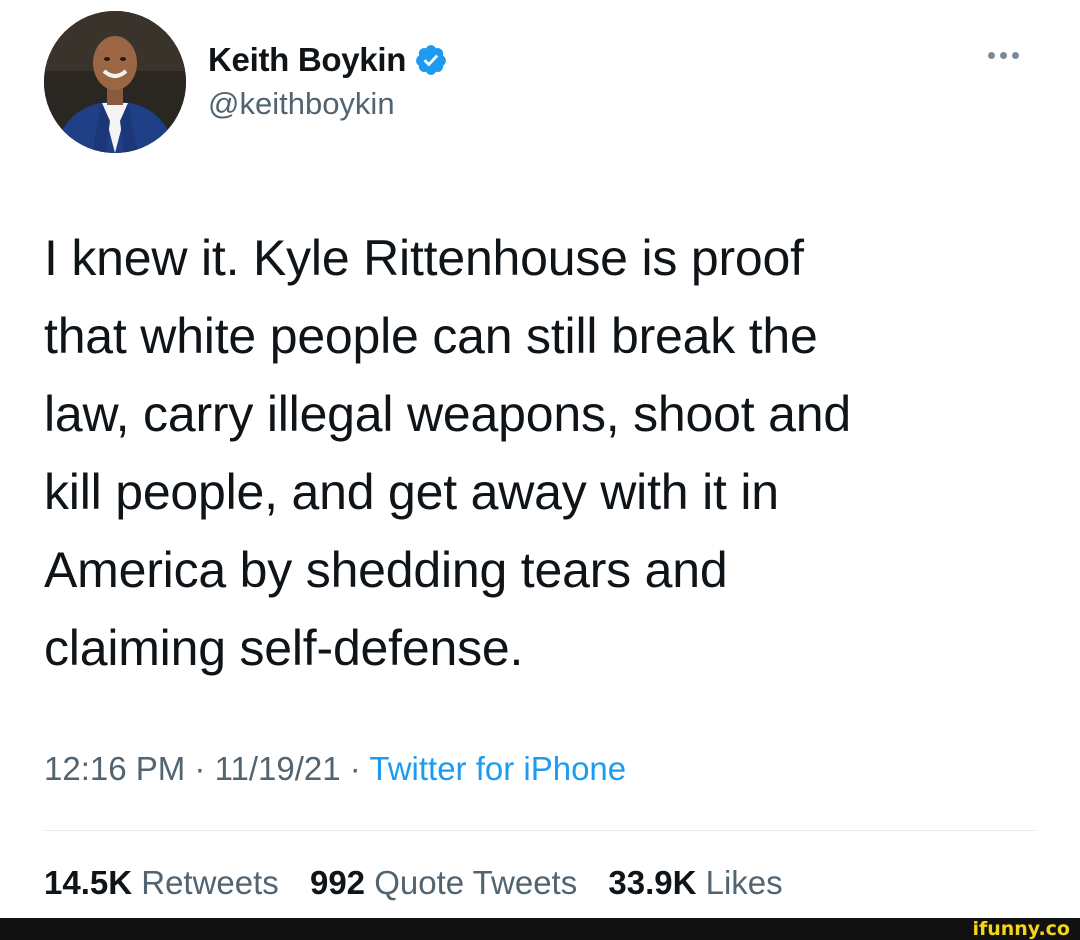 The width and height of the screenshot is (1080, 940). Describe the element at coordinates (328, 104) in the screenshot. I see `handle: @keithboykin` at that location.